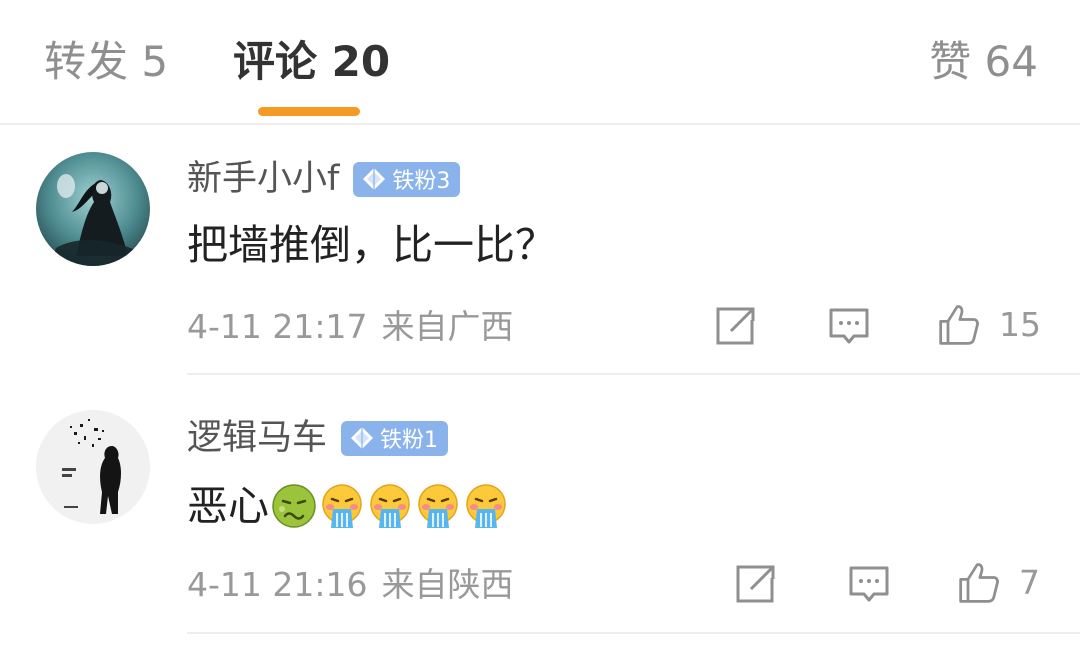 The image size is (1080, 645). What do you see at coordinates (311, 62) in the screenshot?
I see `tab-comments: 评论 20` at bounding box center [311, 62].